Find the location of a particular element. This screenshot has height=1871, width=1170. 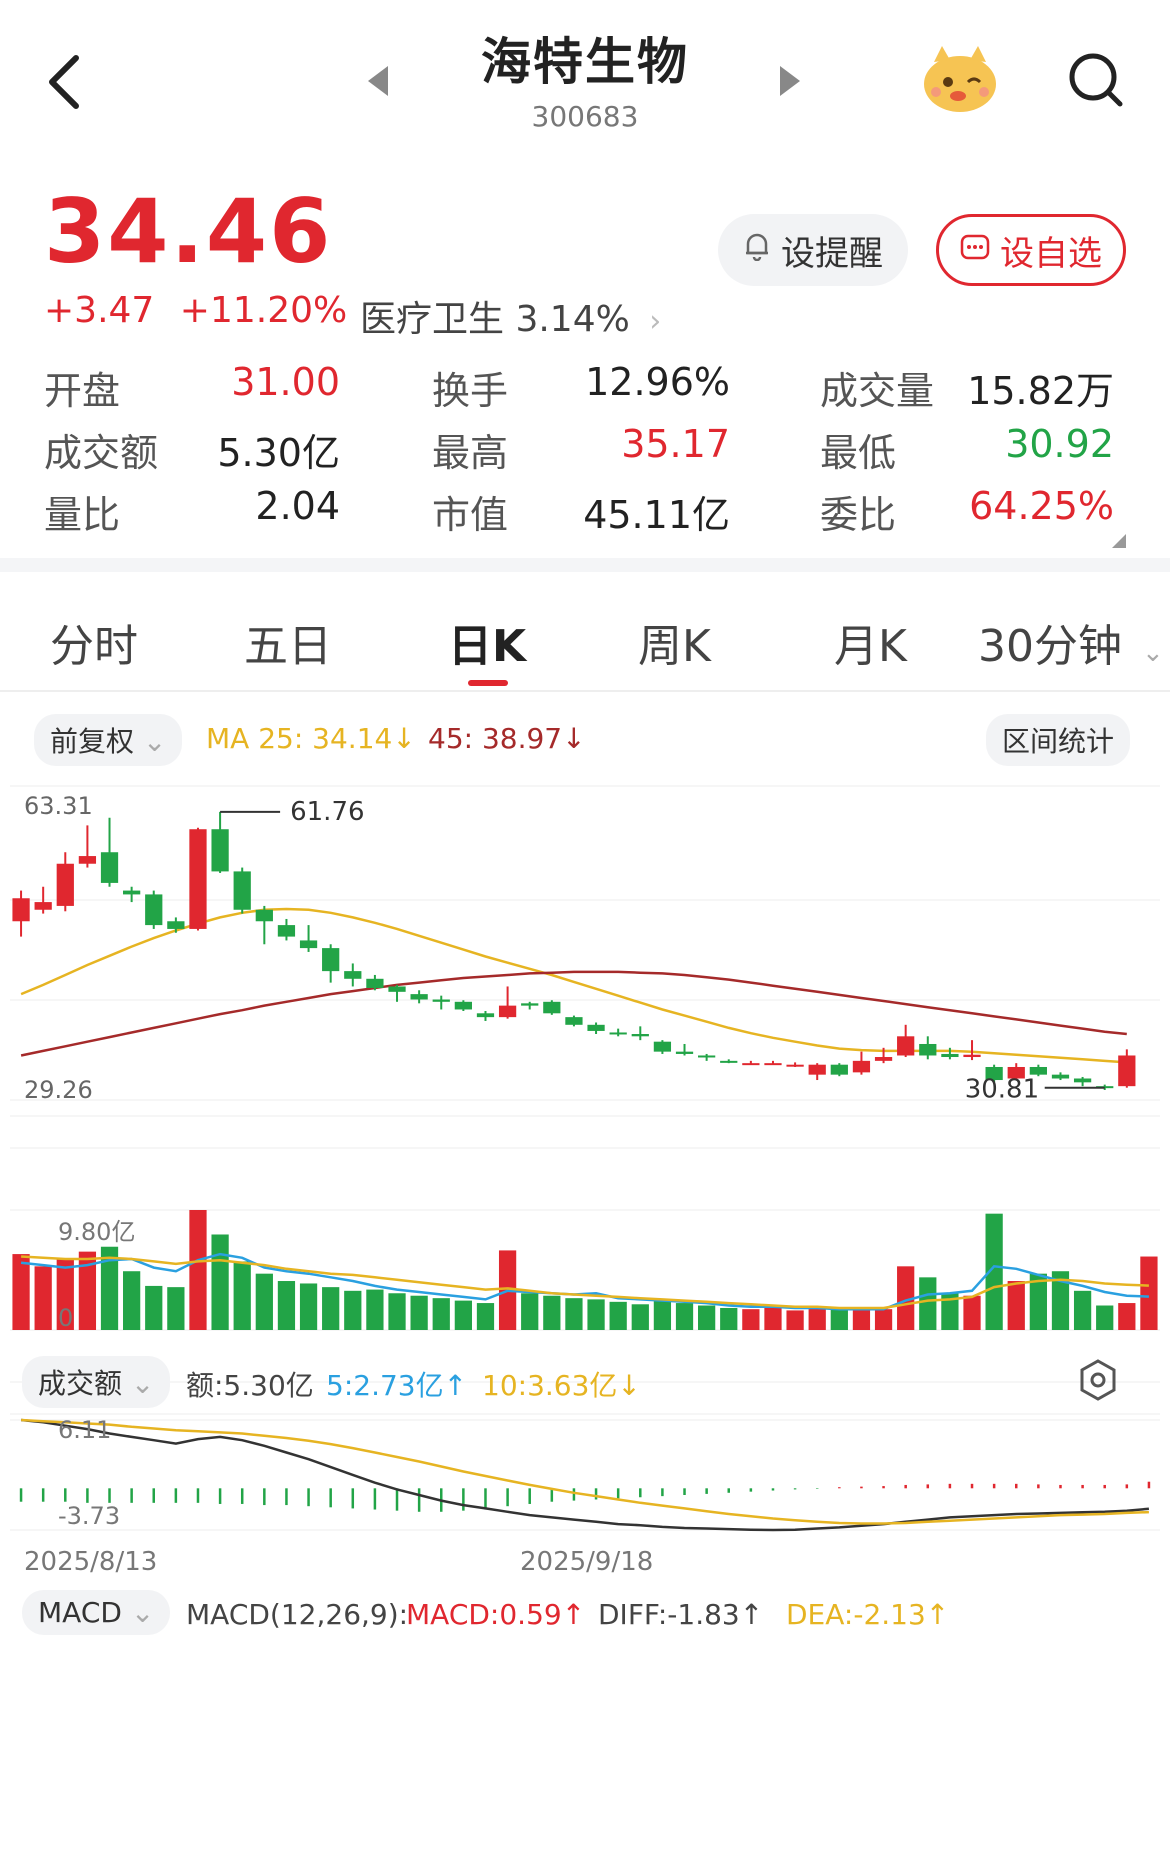

volume-label: 成交额 is located at coordinates (80, 1383).